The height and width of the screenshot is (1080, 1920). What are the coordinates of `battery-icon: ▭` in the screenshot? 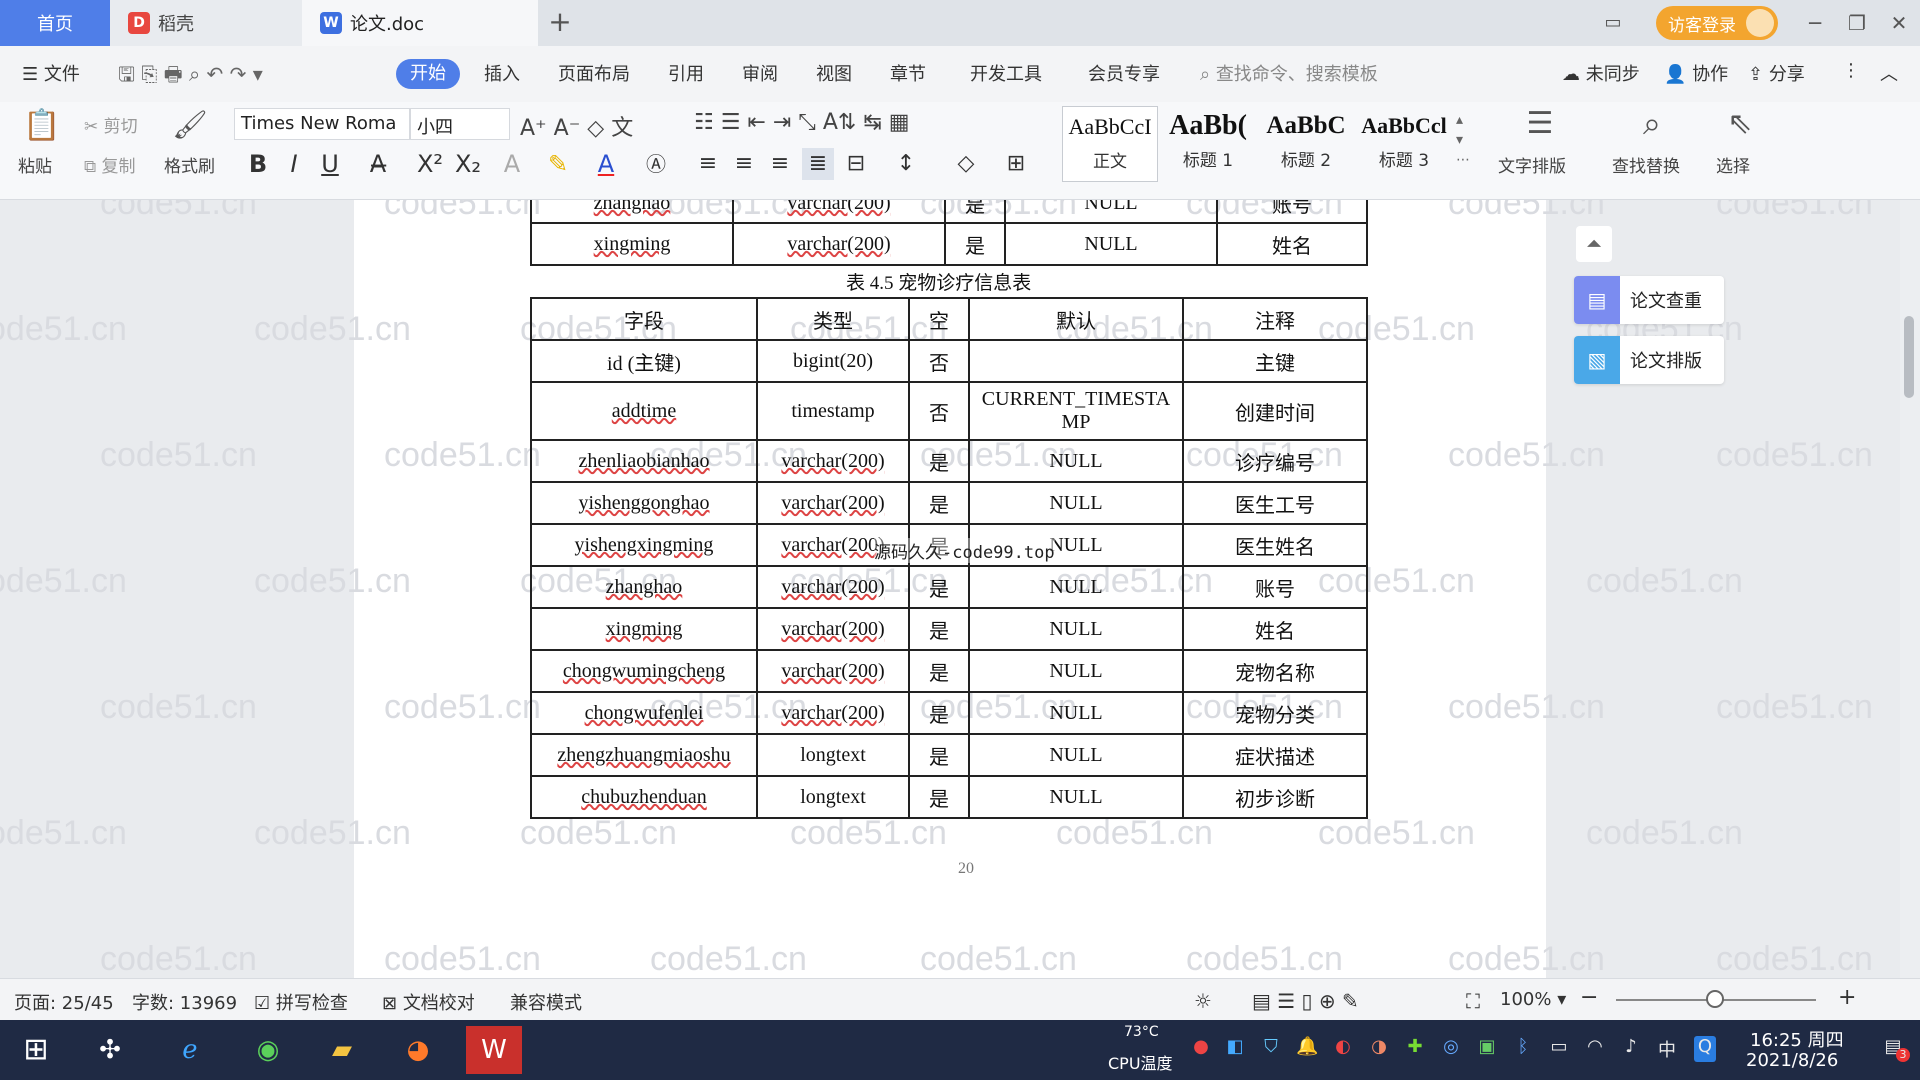 It's located at (1559, 1049).